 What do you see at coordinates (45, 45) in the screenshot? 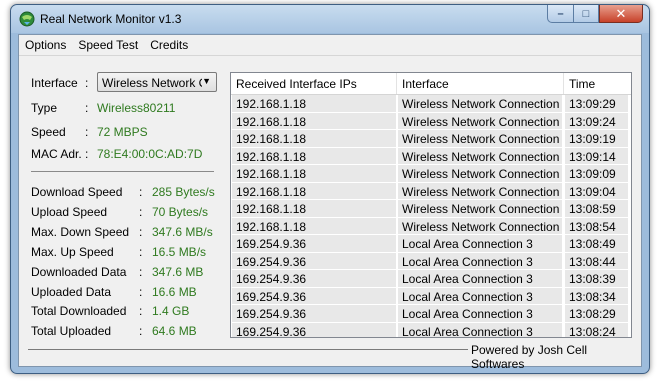
I see `menu-options: Options` at bounding box center [45, 45].